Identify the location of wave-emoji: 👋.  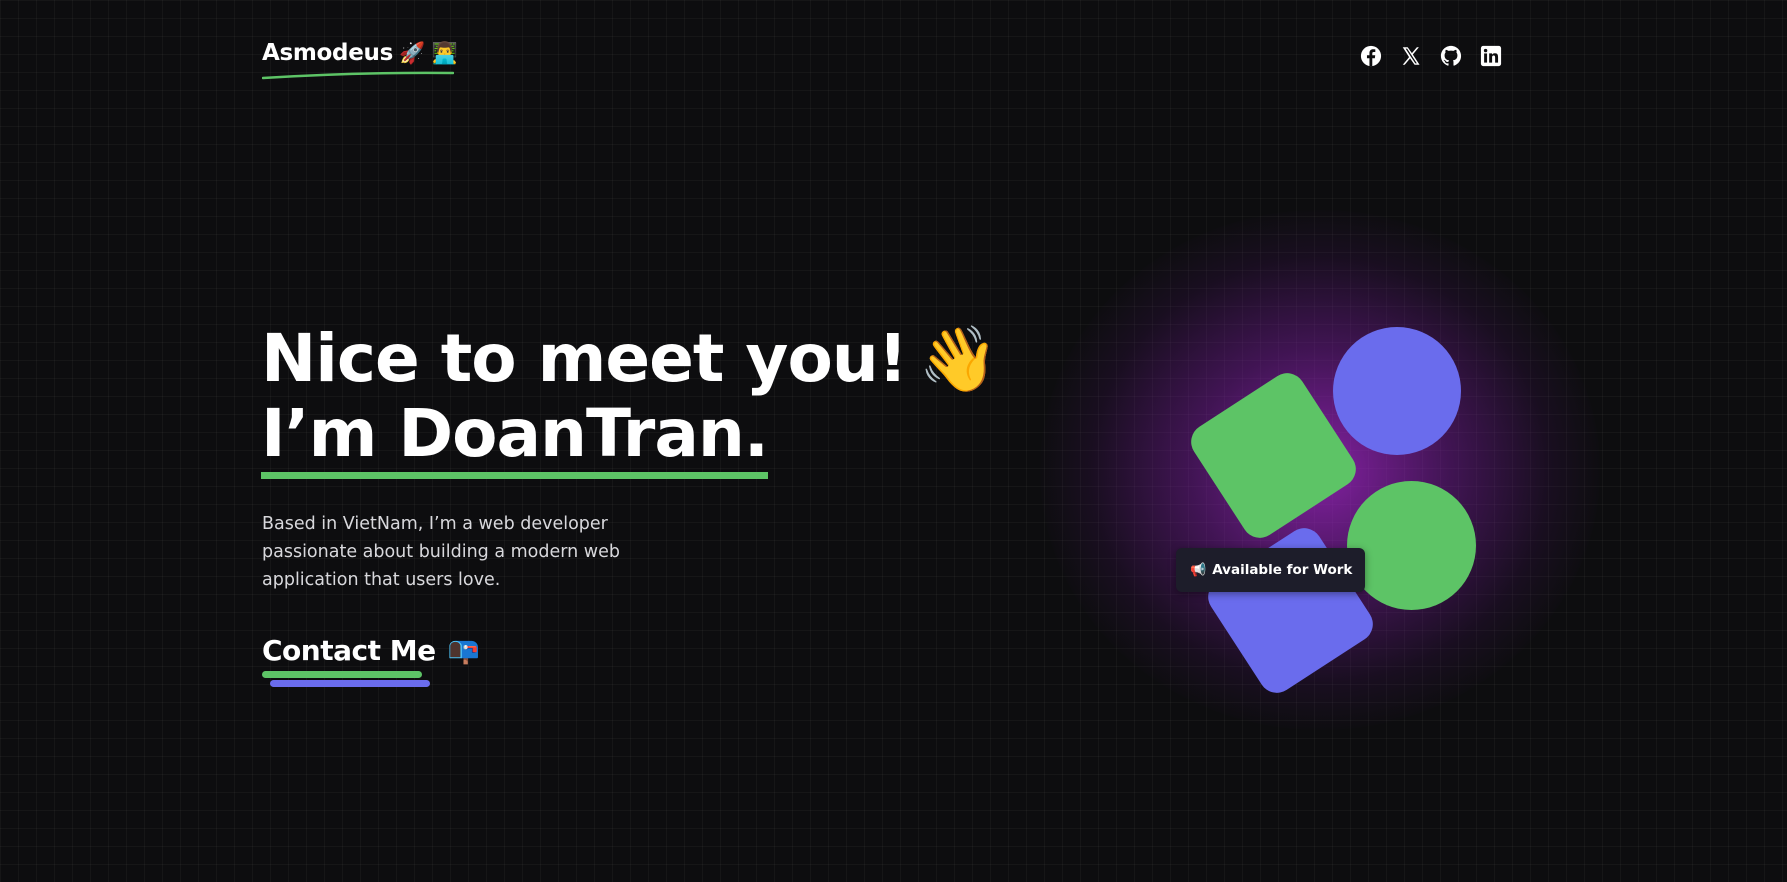
(958, 360).